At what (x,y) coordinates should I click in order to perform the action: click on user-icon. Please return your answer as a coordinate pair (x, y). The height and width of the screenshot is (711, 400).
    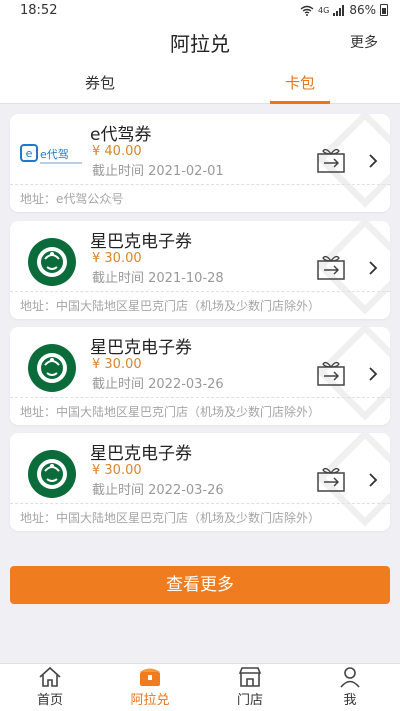
    Looking at the image, I should click on (350, 677).